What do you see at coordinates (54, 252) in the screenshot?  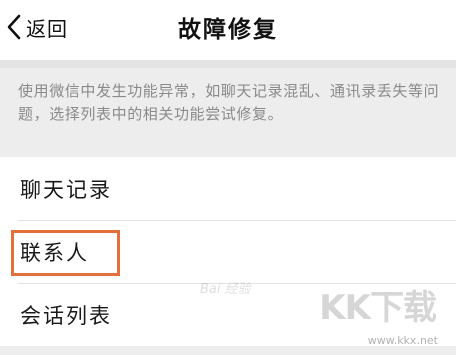 I see `list-item-label: 联系人` at bounding box center [54, 252].